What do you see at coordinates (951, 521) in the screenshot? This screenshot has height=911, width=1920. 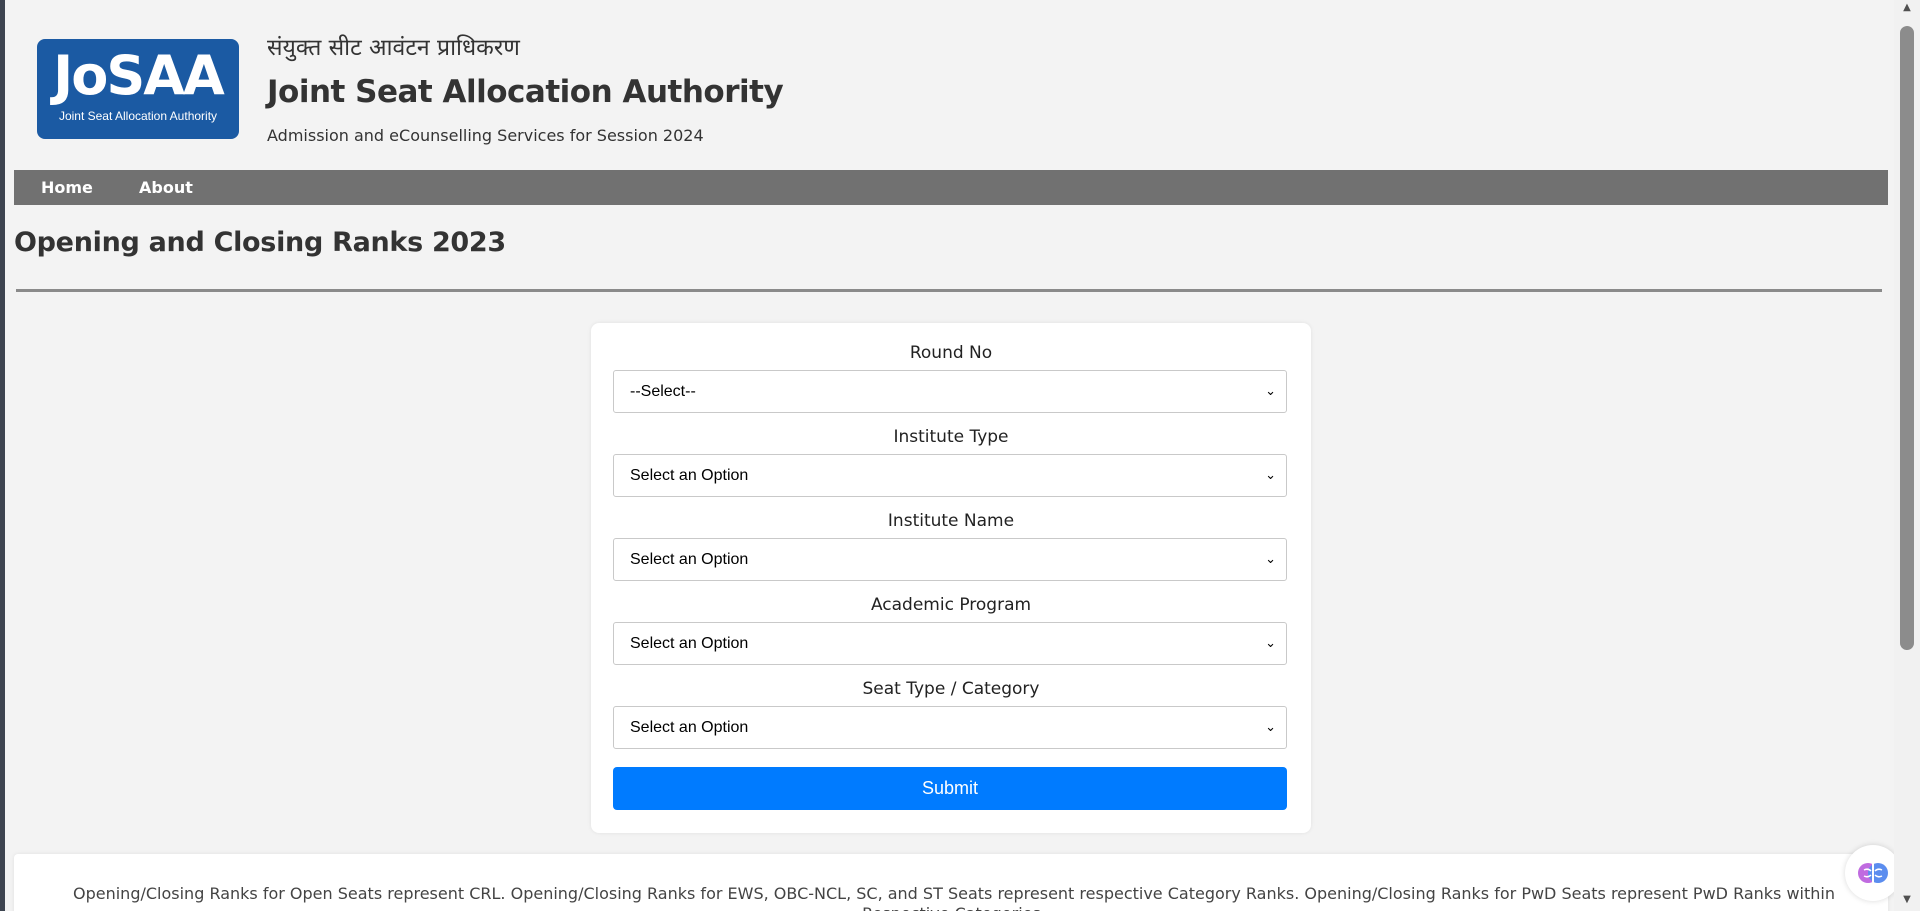 I see `institute-name-label: Institute Name` at bounding box center [951, 521].